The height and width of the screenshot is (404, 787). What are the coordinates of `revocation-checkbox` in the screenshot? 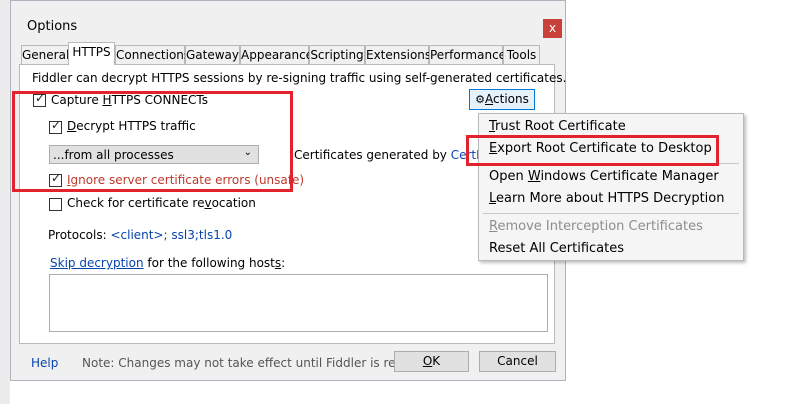 It's located at (55, 204).